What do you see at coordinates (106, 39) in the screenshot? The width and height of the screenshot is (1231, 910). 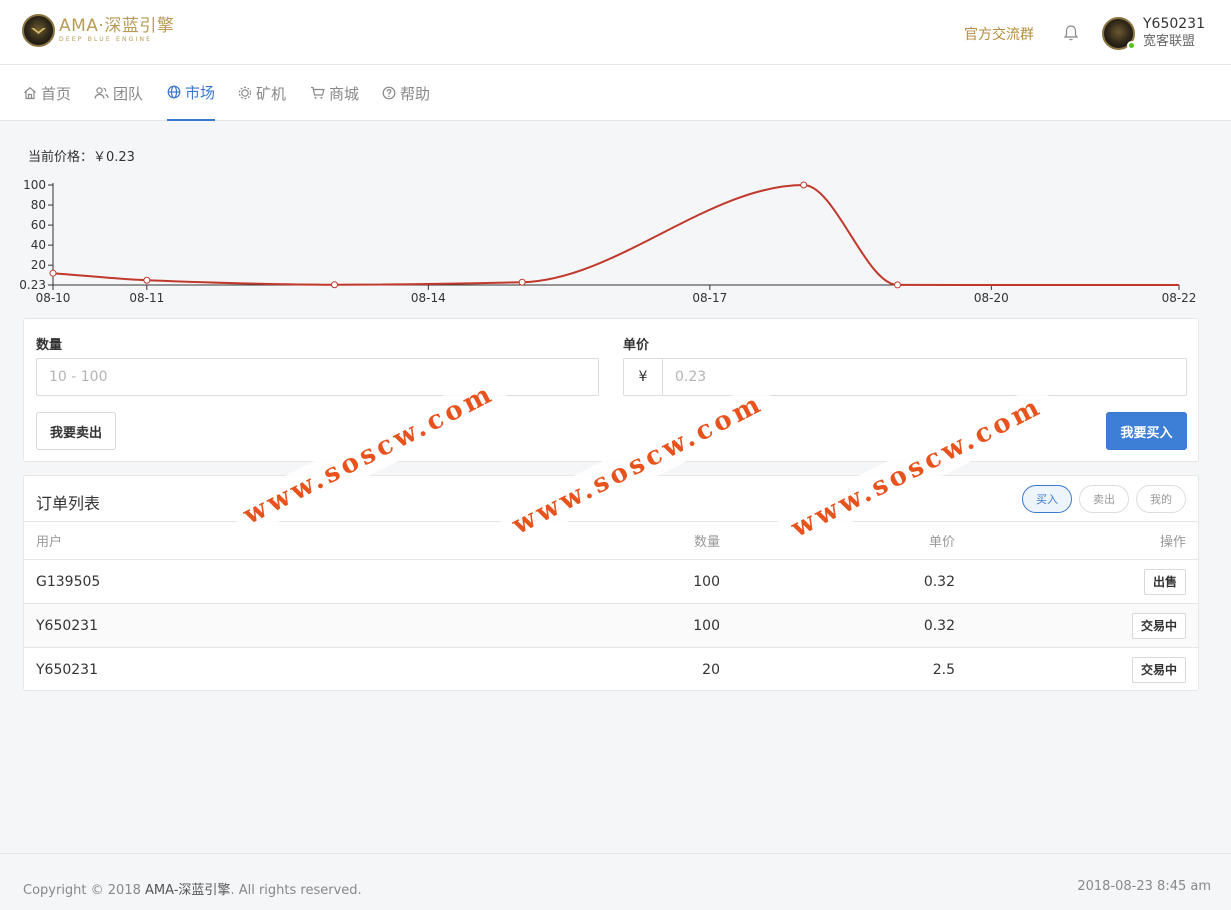 I see `logo-subtitle: DEEP BLUE ENGINE` at bounding box center [106, 39].